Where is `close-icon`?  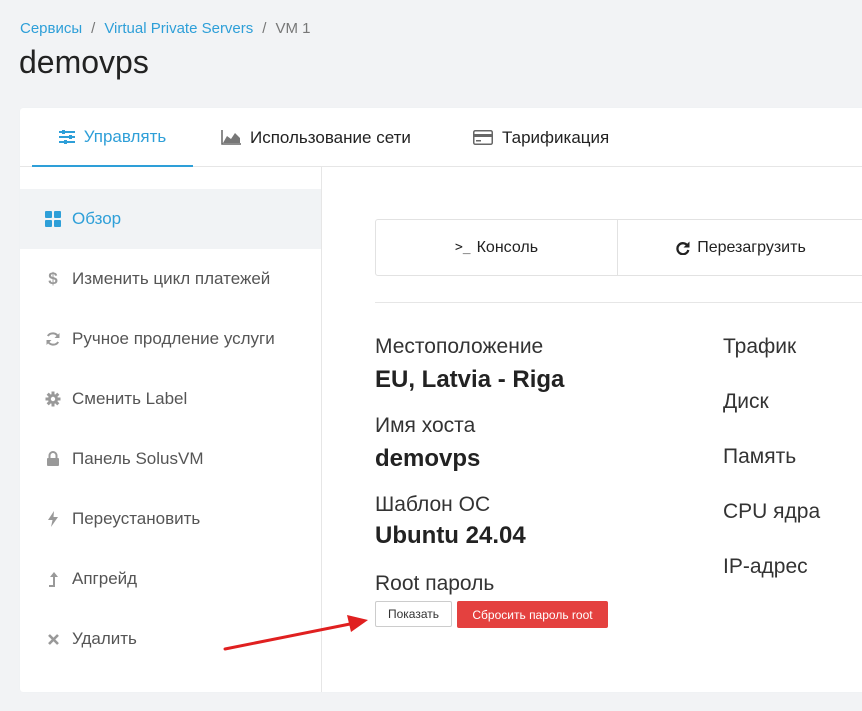
close-icon is located at coordinates (53, 639).